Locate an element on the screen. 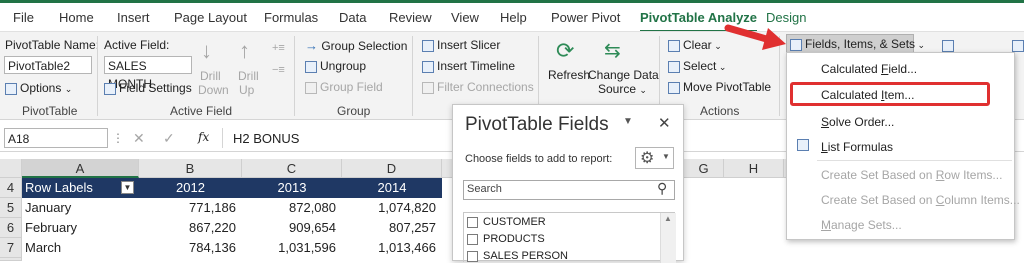 The height and width of the screenshot is (263, 1024). column-header-b: B is located at coordinates (190, 168).